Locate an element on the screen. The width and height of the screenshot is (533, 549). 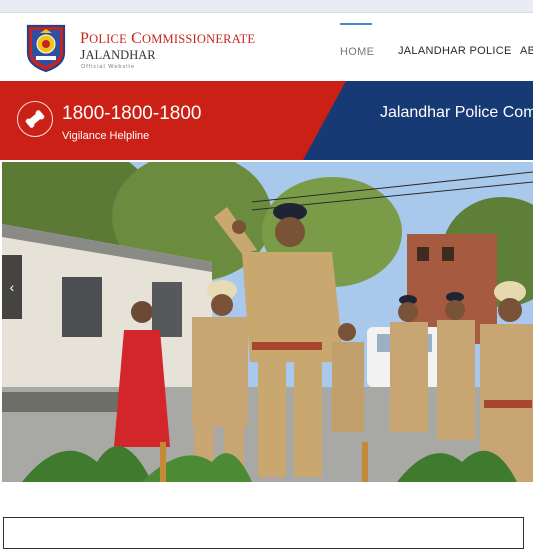
nav-home-label: HOME is located at coordinates (357, 52).